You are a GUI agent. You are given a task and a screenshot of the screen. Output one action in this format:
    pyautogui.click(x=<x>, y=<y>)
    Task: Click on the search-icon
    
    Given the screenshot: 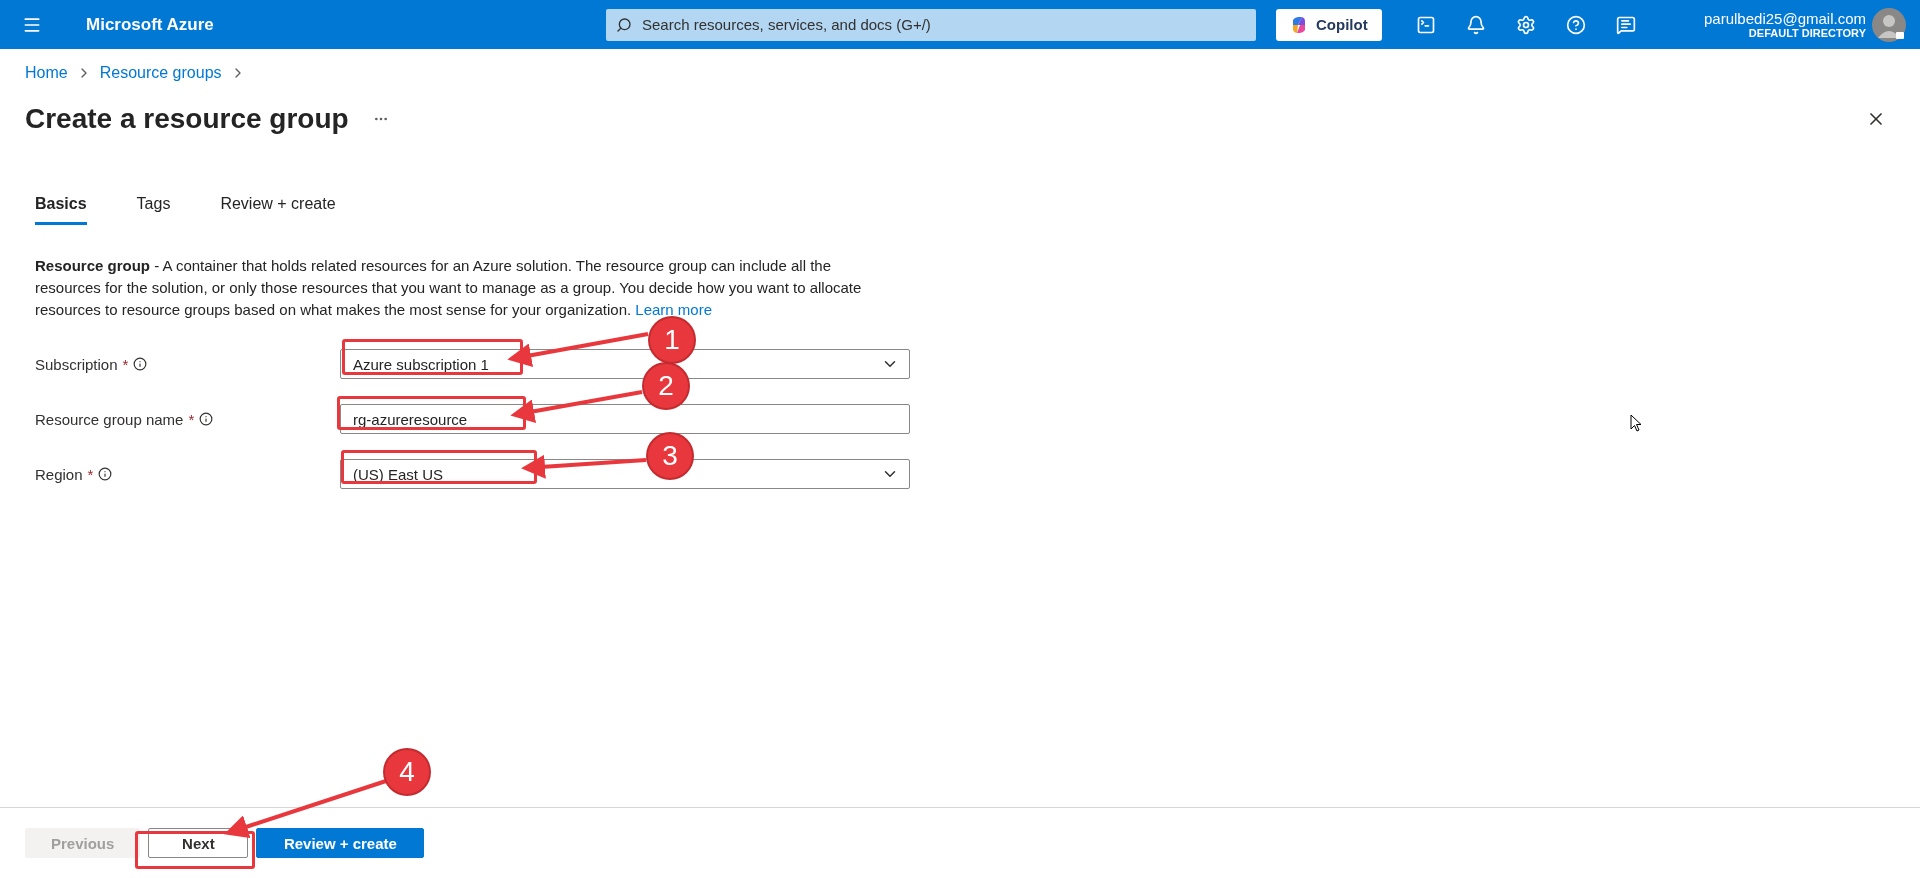 What is the action you would take?
    pyautogui.click(x=624, y=24)
    